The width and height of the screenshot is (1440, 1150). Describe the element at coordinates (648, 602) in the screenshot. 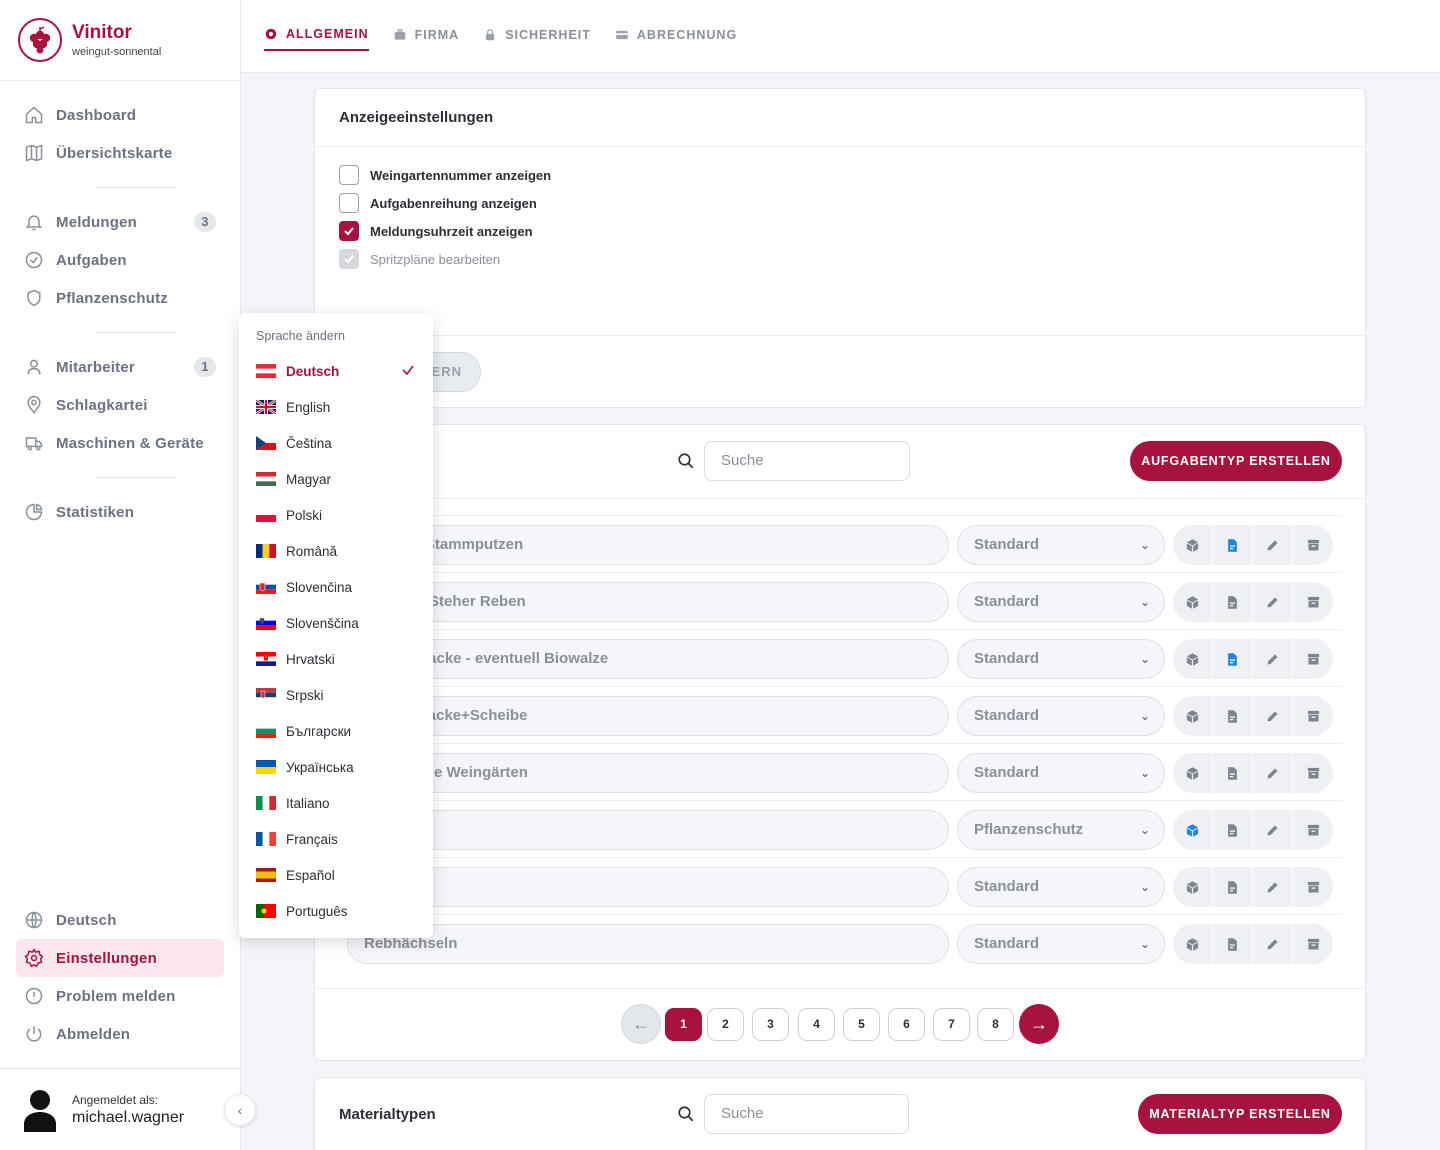

I see `task-name-input: auch die Steher Reben` at that location.